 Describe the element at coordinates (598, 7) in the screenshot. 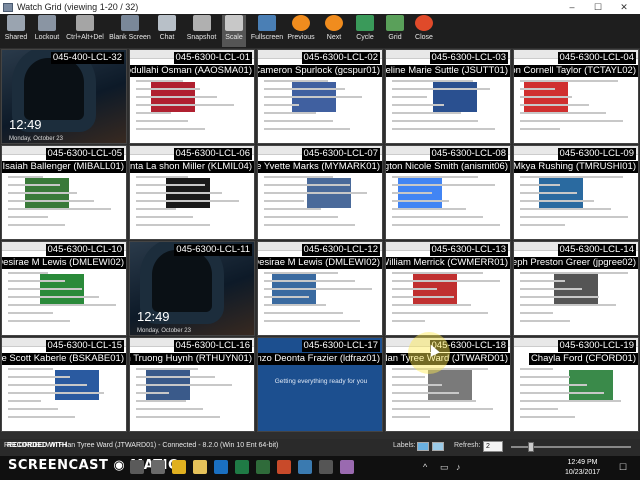

I see `maximize-button: ☐` at that location.